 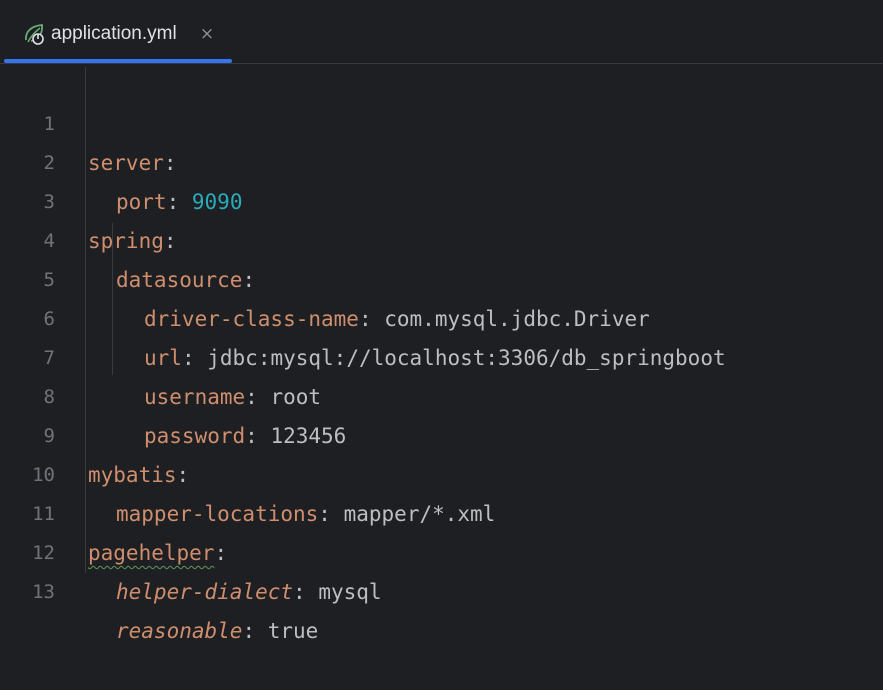 I want to click on yaml-value: true, so click(x=293, y=631).